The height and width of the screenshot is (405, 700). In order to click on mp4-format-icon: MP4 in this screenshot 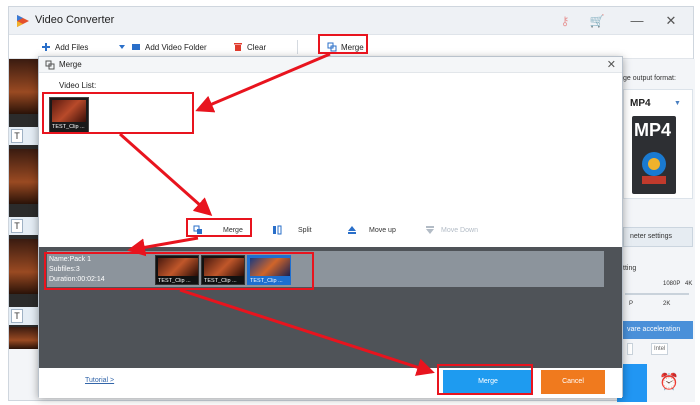, I will do `click(654, 155)`.